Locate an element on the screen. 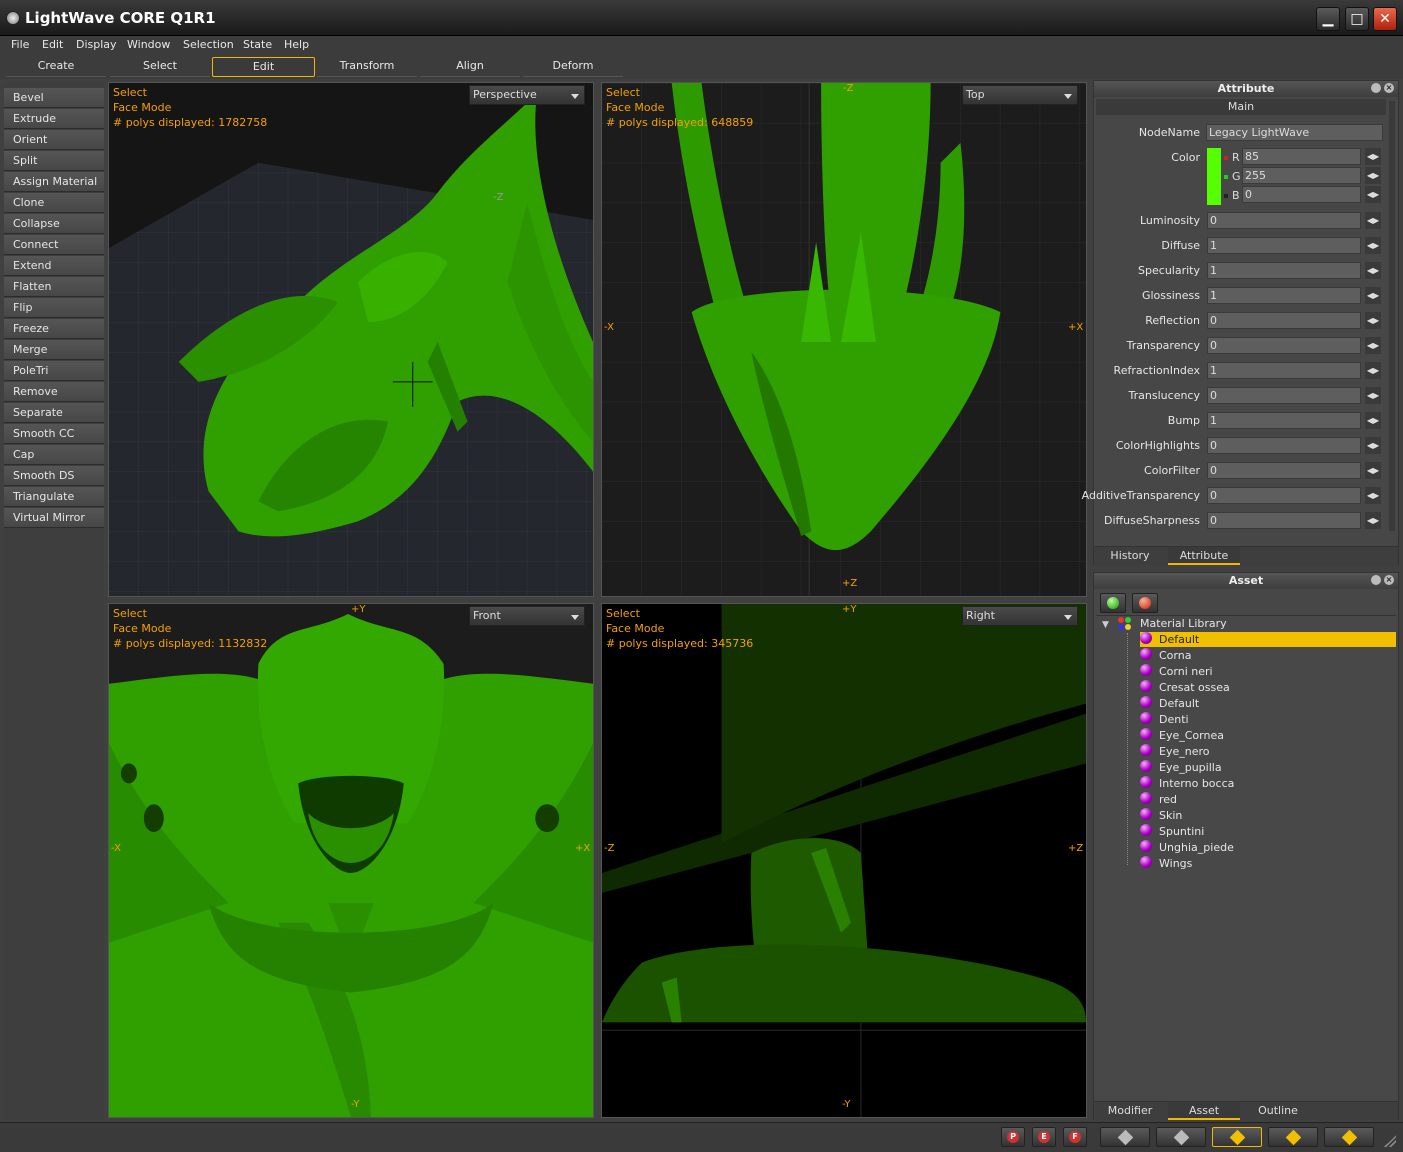 The width and height of the screenshot is (1403, 1152). view-select-front: Front is located at coordinates (527, 616).